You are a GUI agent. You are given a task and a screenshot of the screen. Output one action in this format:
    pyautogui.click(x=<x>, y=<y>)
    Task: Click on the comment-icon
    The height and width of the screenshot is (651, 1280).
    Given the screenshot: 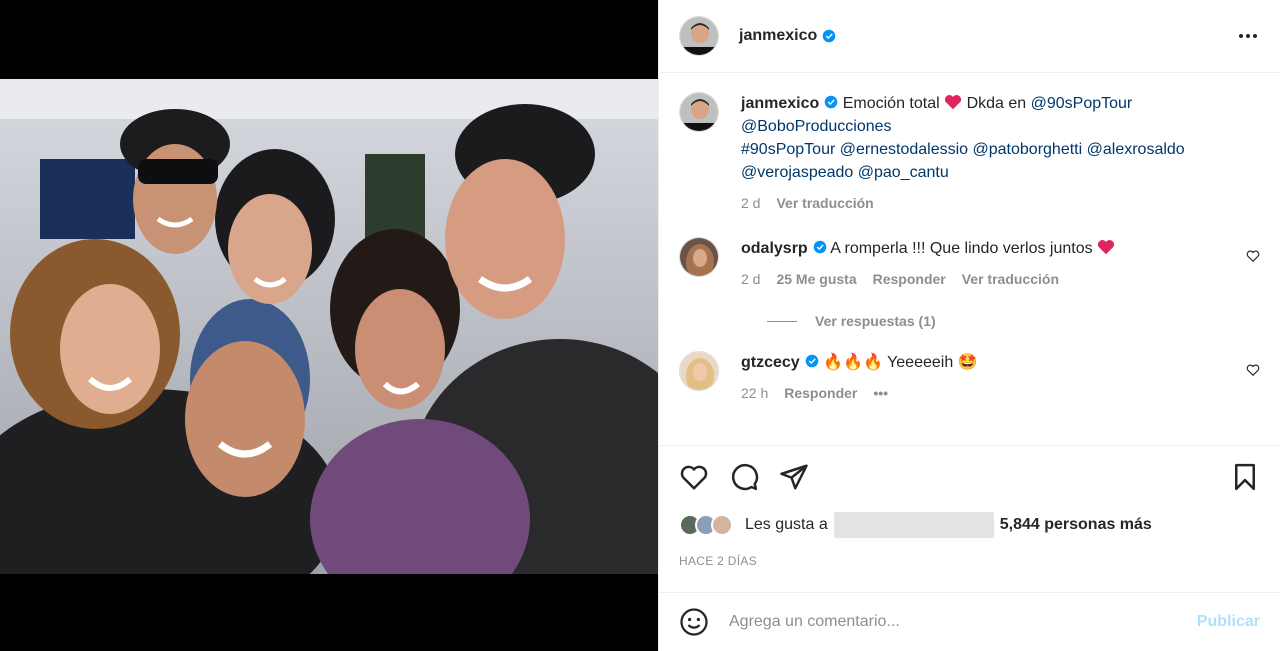 What is the action you would take?
    pyautogui.click(x=744, y=477)
    